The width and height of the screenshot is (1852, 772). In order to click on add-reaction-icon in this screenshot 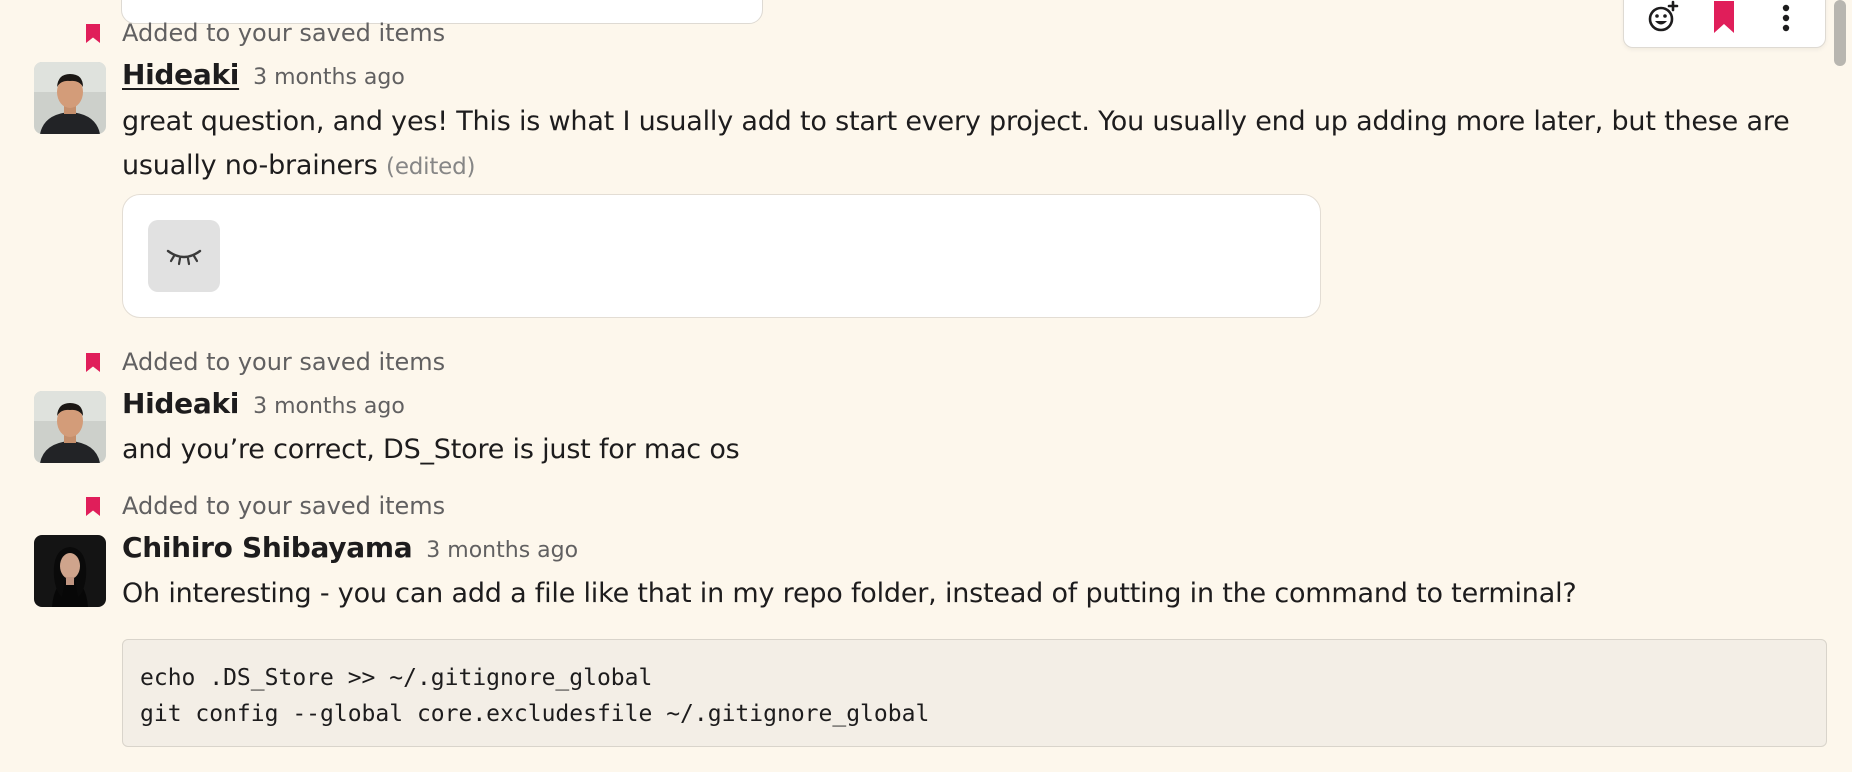, I will do `click(1663, 16)`.